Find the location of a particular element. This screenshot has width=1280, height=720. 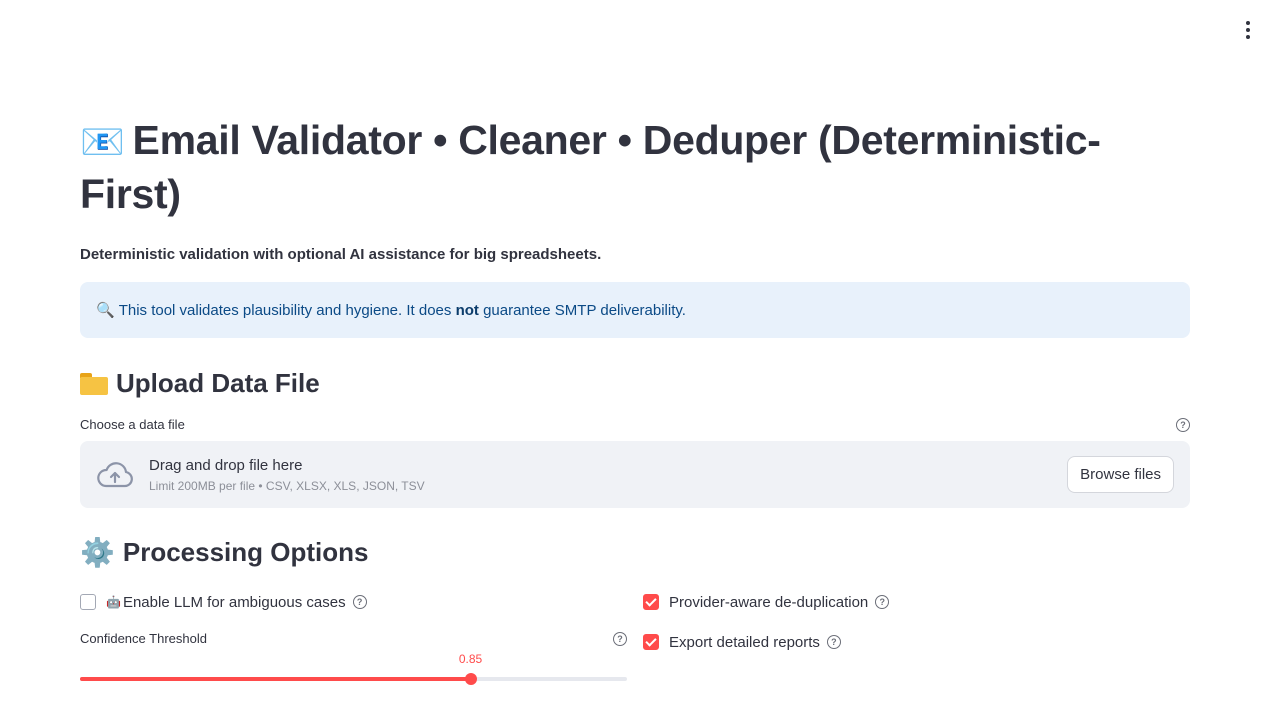

main-menu-button is located at coordinates (1248, 30).